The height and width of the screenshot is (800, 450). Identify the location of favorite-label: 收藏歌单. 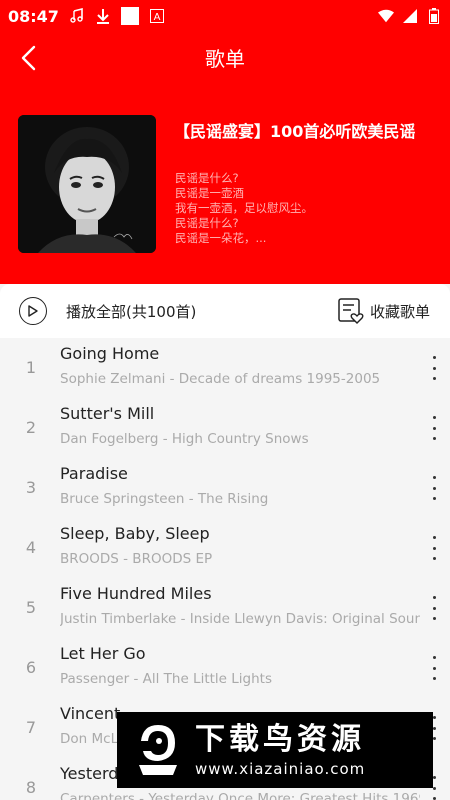
(399, 311).